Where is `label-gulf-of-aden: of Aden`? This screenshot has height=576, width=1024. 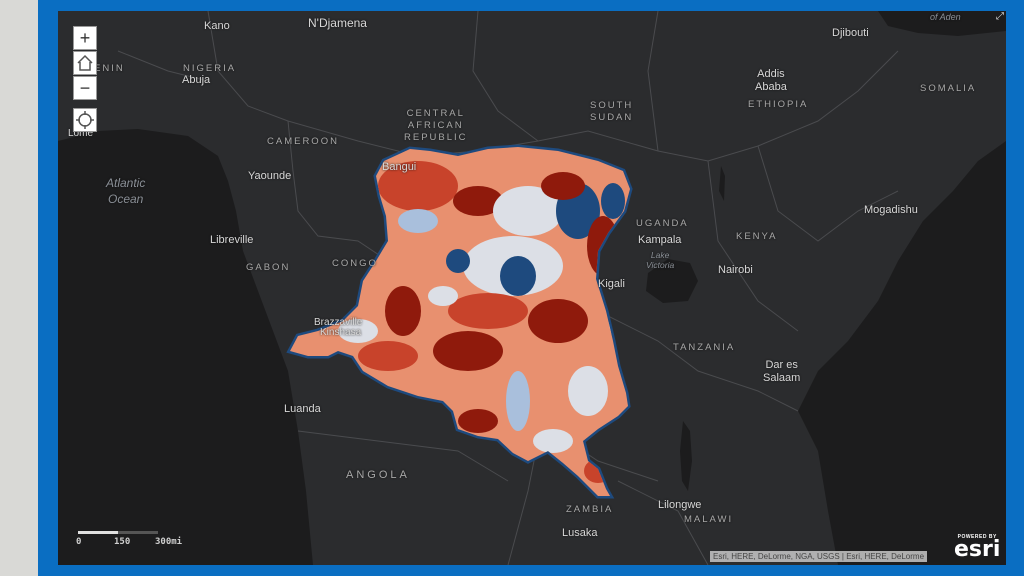
label-gulf-of-aden: of Aden is located at coordinates (945, 17).